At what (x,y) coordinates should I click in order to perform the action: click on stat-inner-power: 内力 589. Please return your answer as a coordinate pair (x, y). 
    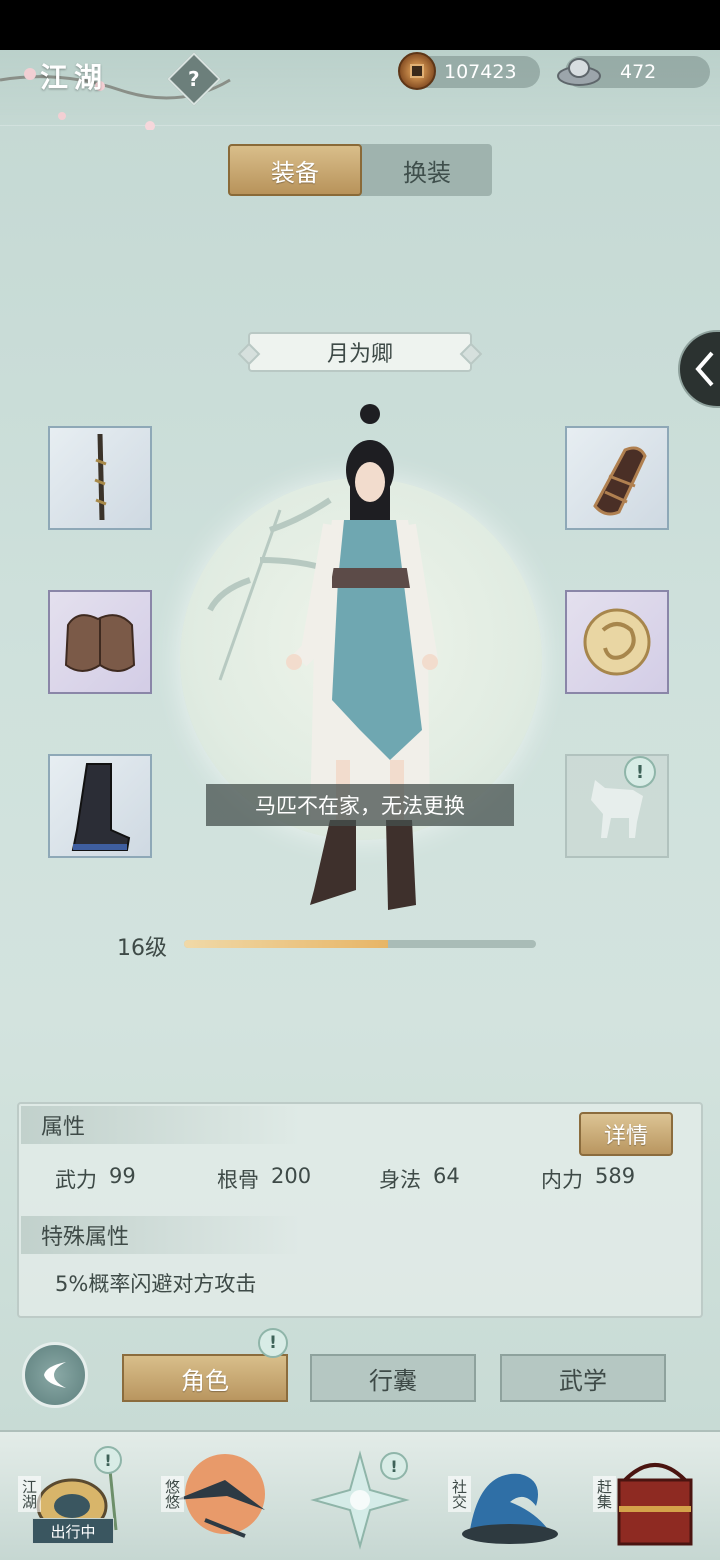
    Looking at the image, I should click on (588, 1179).